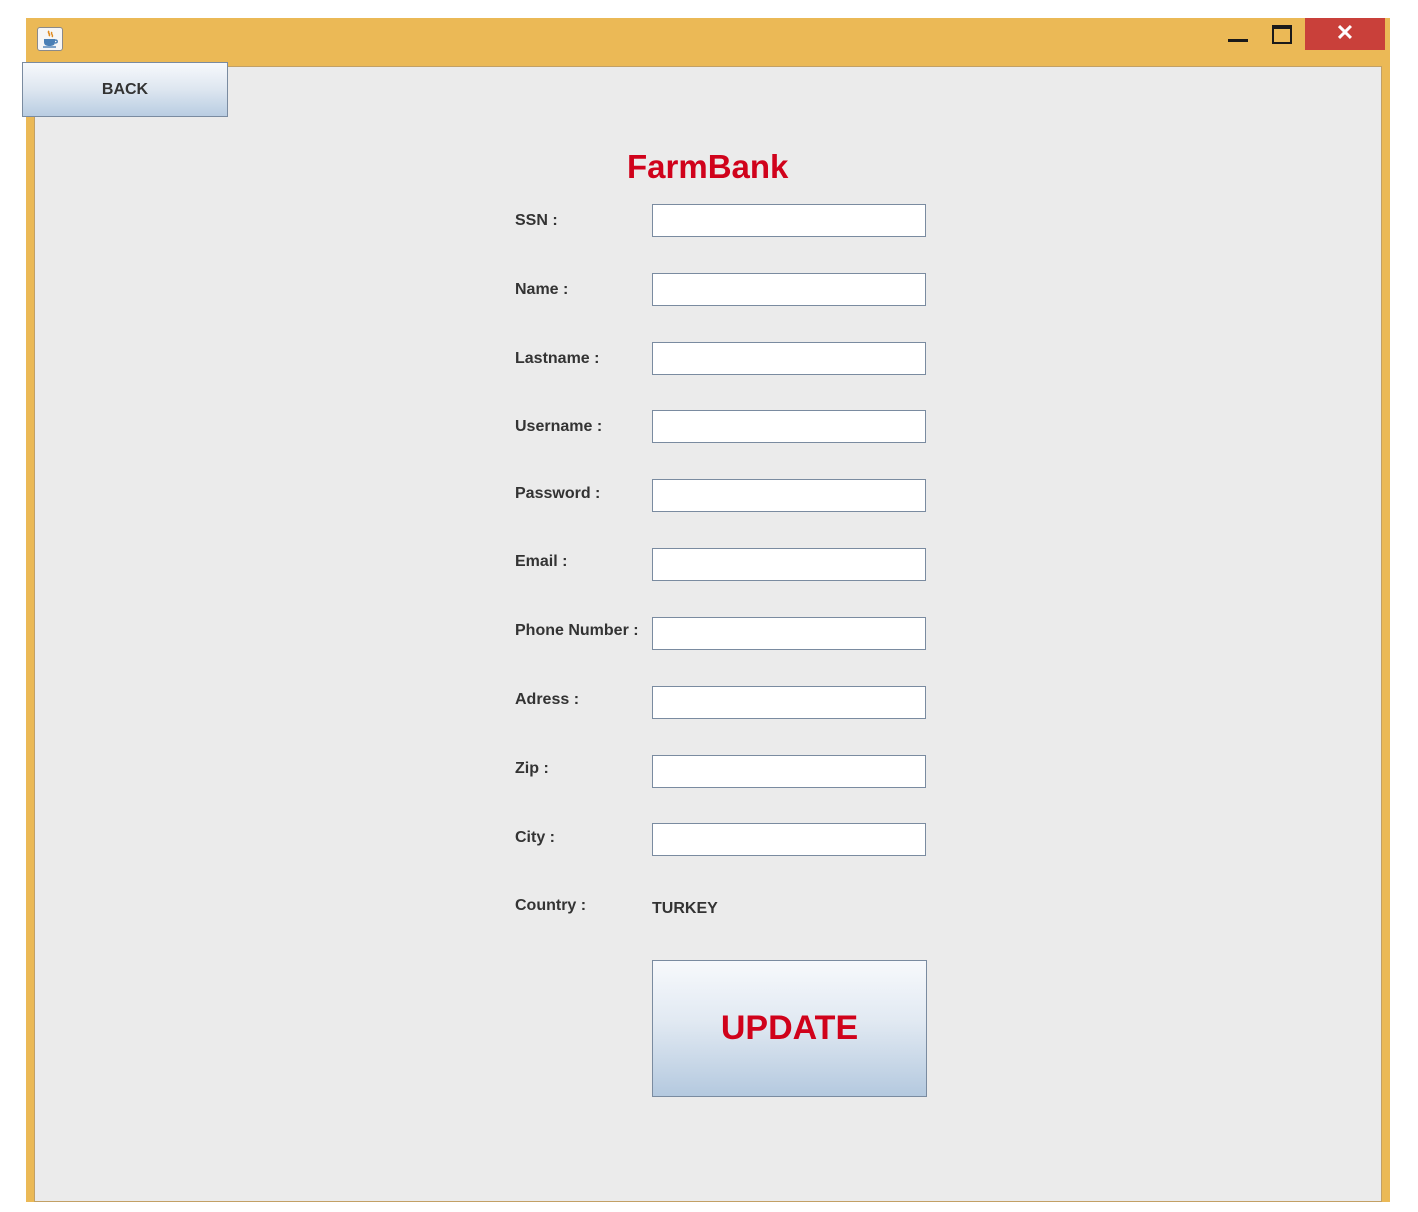  I want to click on zip-field, so click(789, 771).